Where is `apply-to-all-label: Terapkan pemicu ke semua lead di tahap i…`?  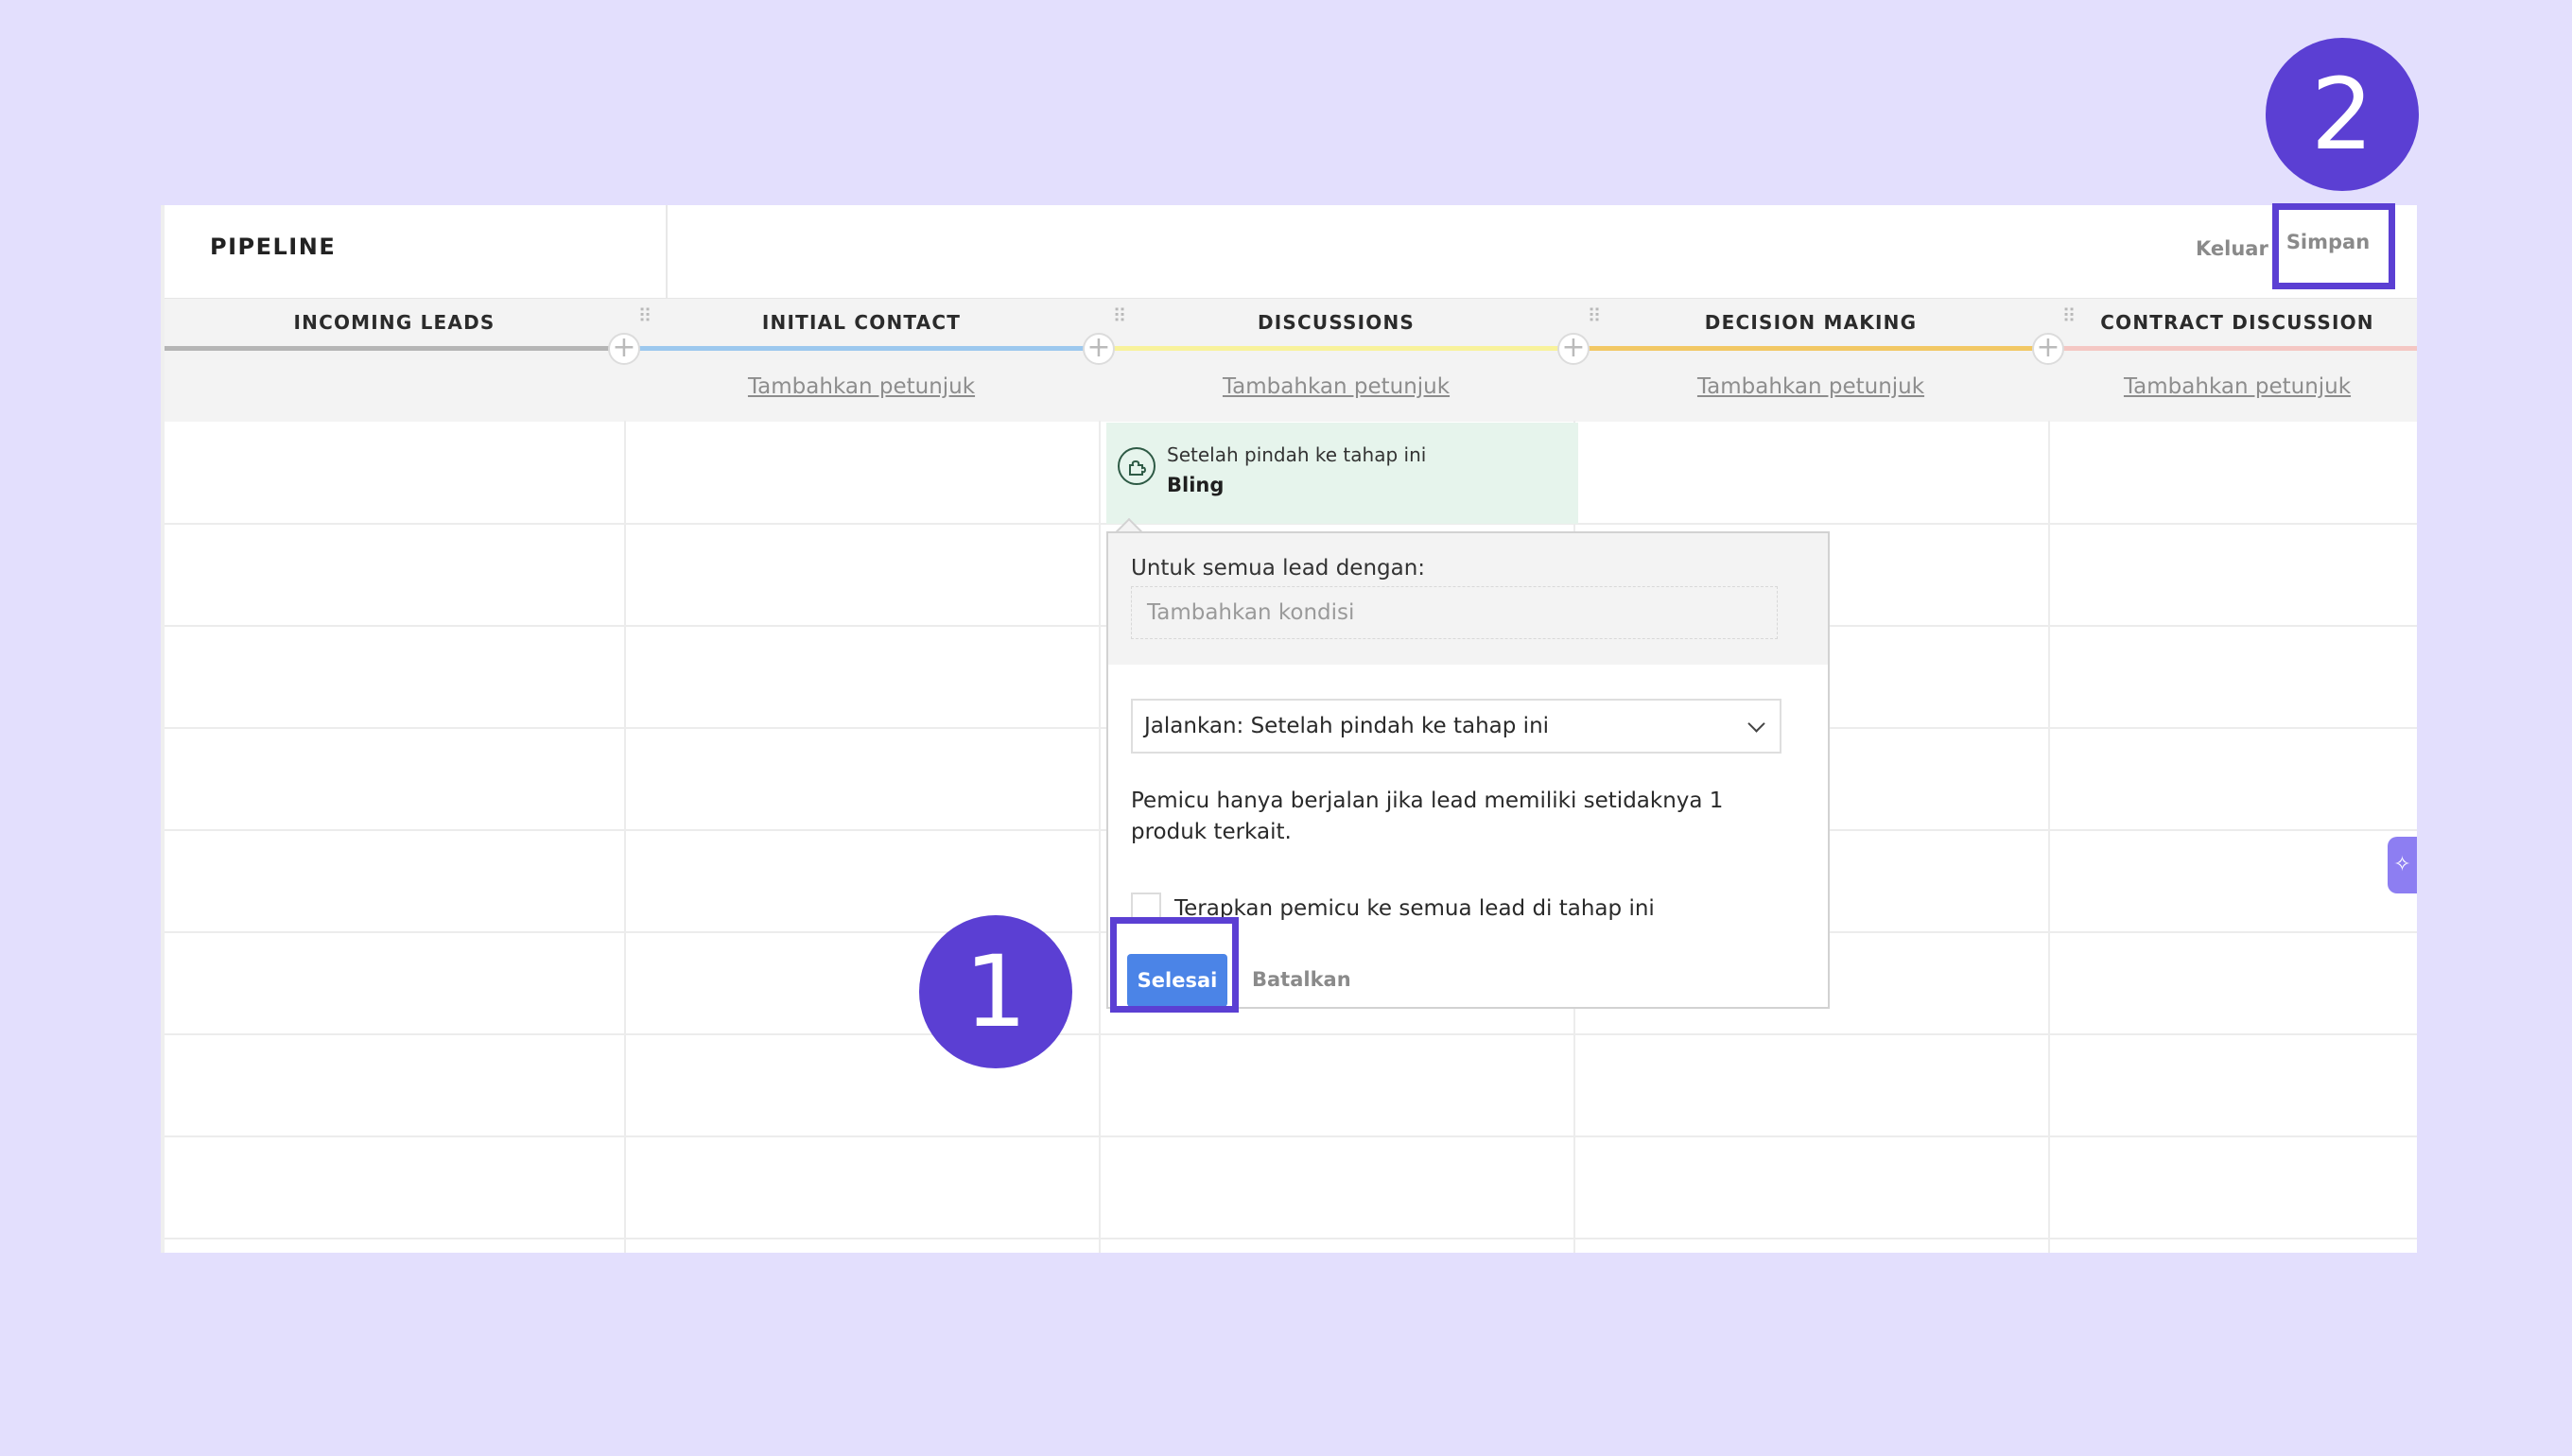 apply-to-all-label: Terapkan pemicu ke semua lead di tahap i… is located at coordinates (1414, 908).